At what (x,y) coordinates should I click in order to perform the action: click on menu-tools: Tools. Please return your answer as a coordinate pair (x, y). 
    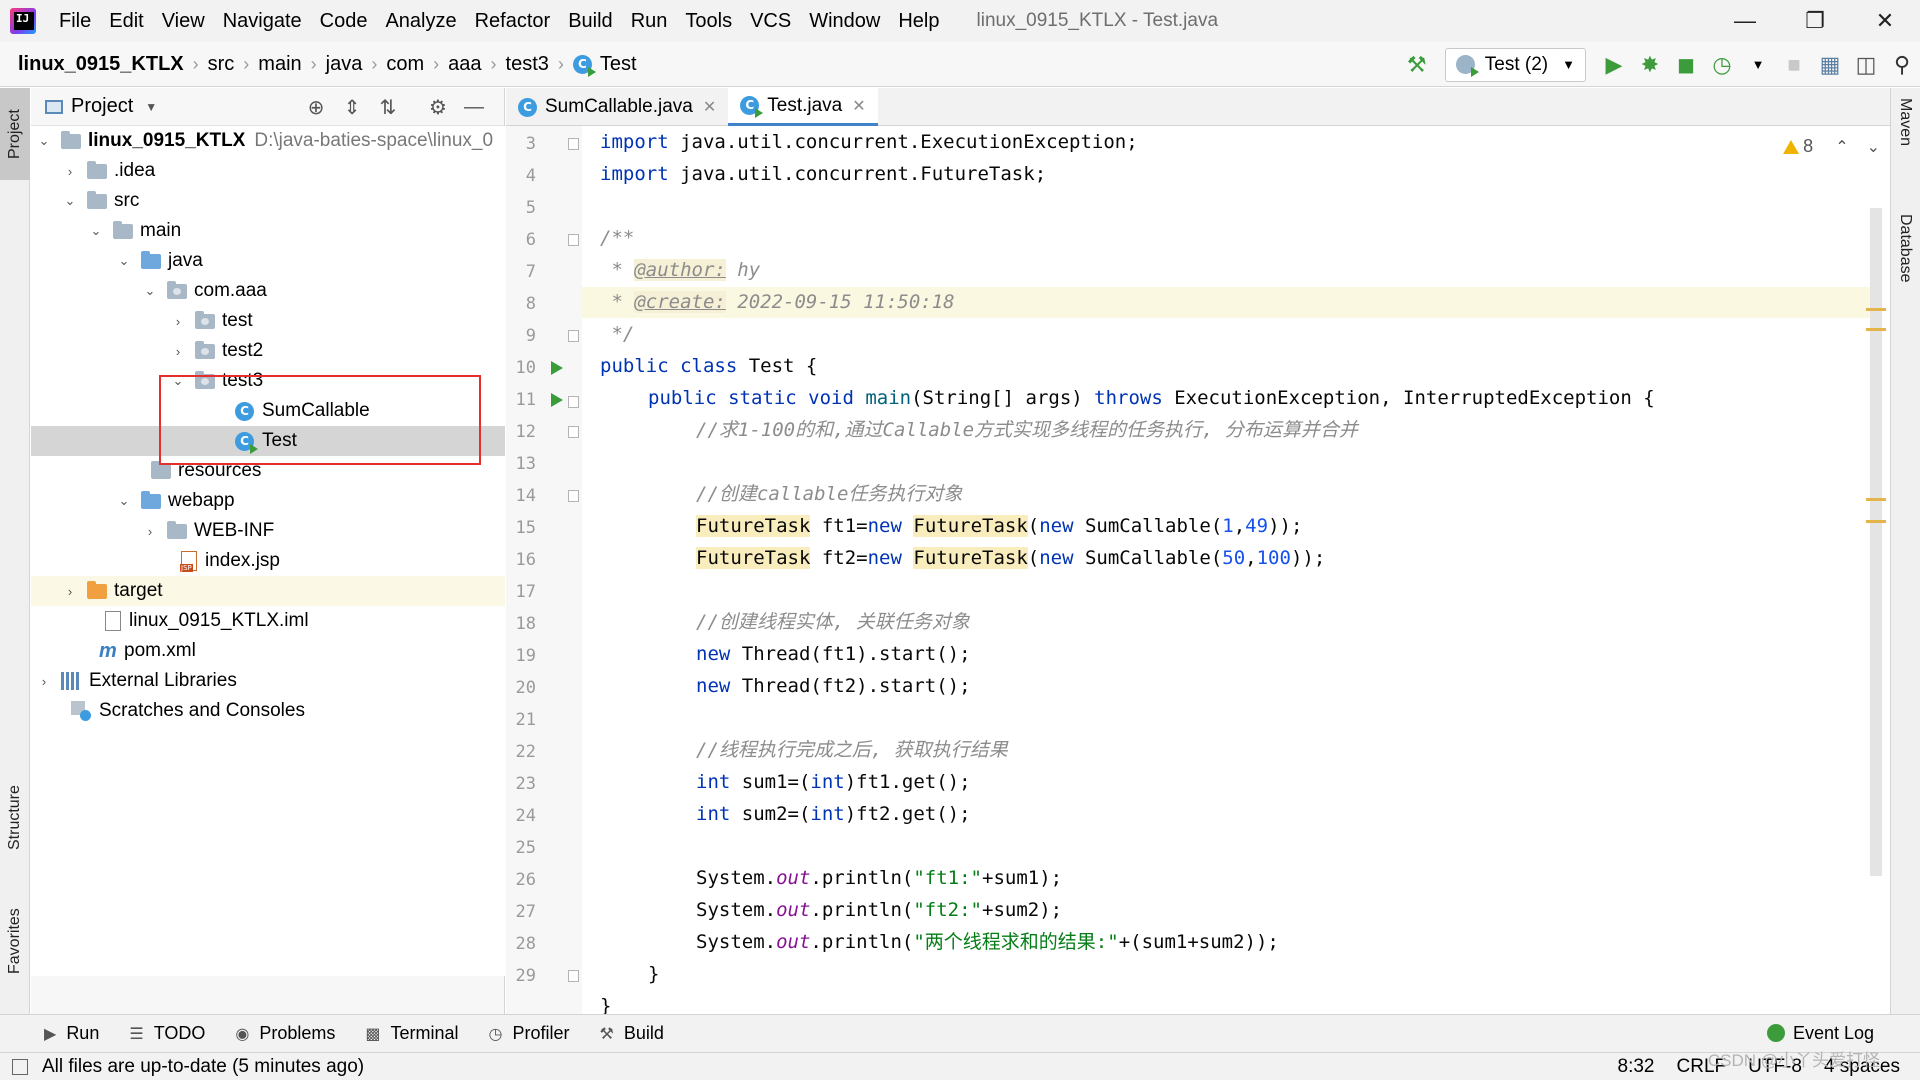
    Looking at the image, I should click on (708, 21).